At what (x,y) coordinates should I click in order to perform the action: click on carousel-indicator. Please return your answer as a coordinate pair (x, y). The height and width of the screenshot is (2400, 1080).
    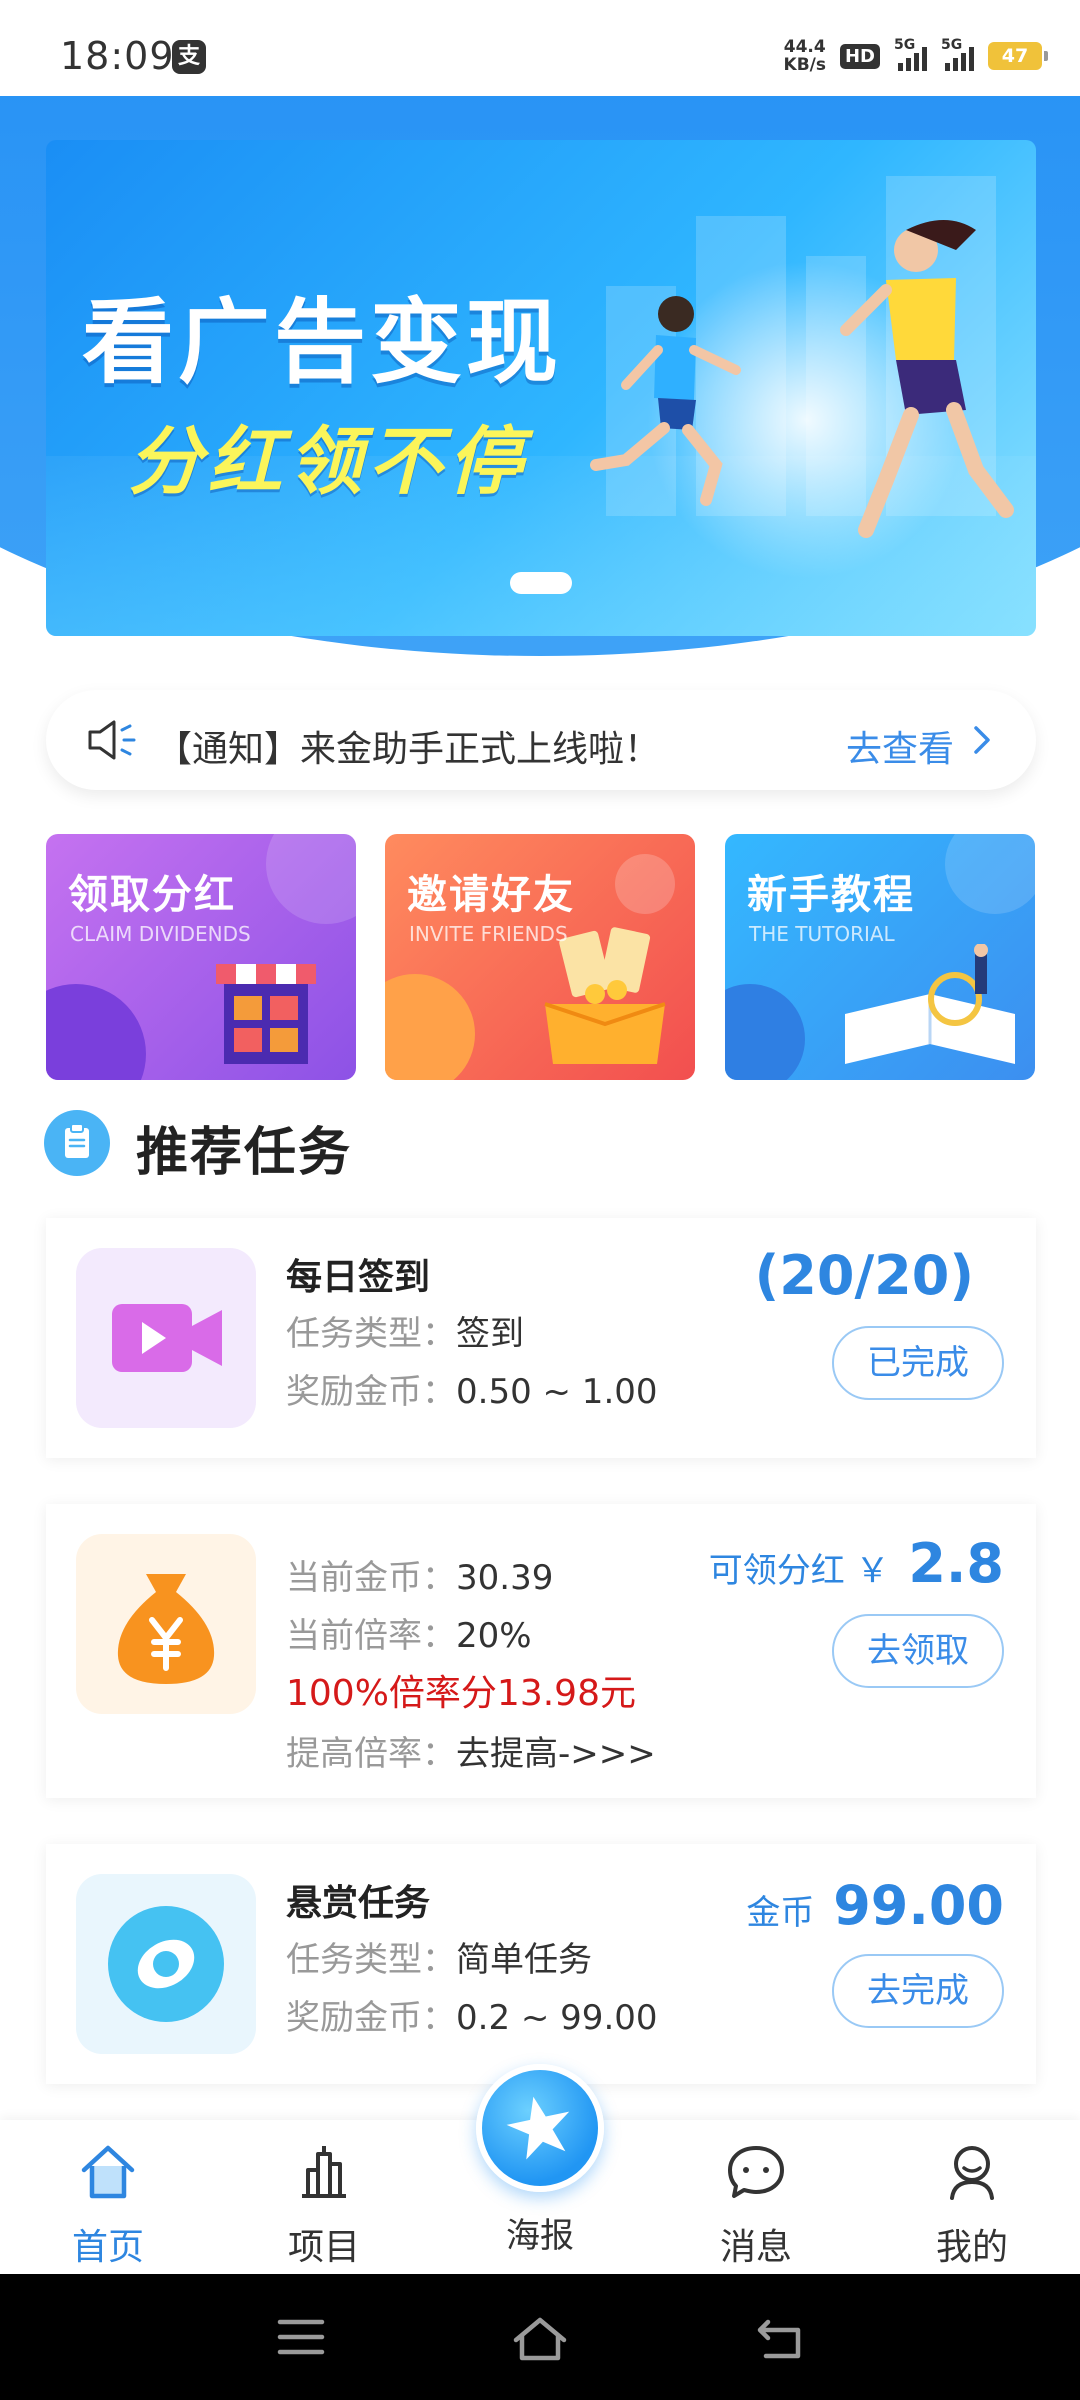
    Looking at the image, I should click on (541, 583).